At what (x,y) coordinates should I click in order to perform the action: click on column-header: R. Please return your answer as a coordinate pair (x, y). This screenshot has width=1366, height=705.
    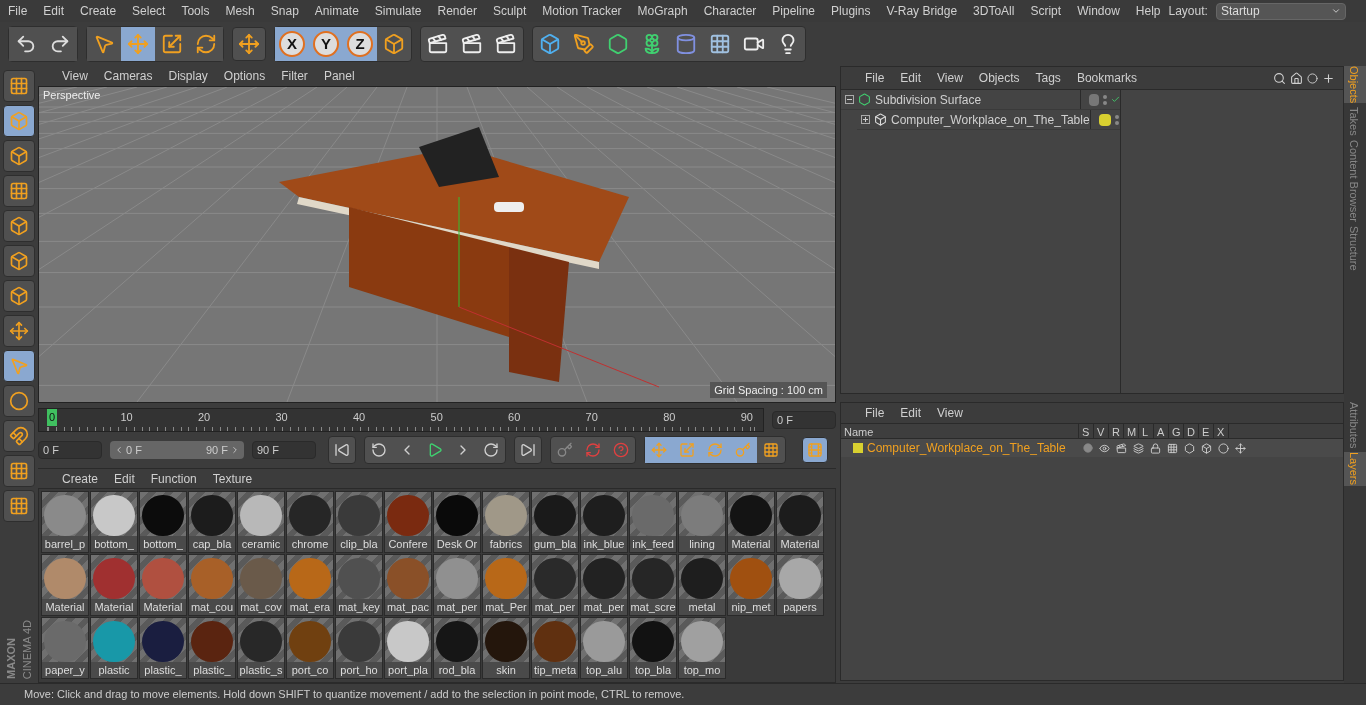
    Looking at the image, I should click on (1116, 431).